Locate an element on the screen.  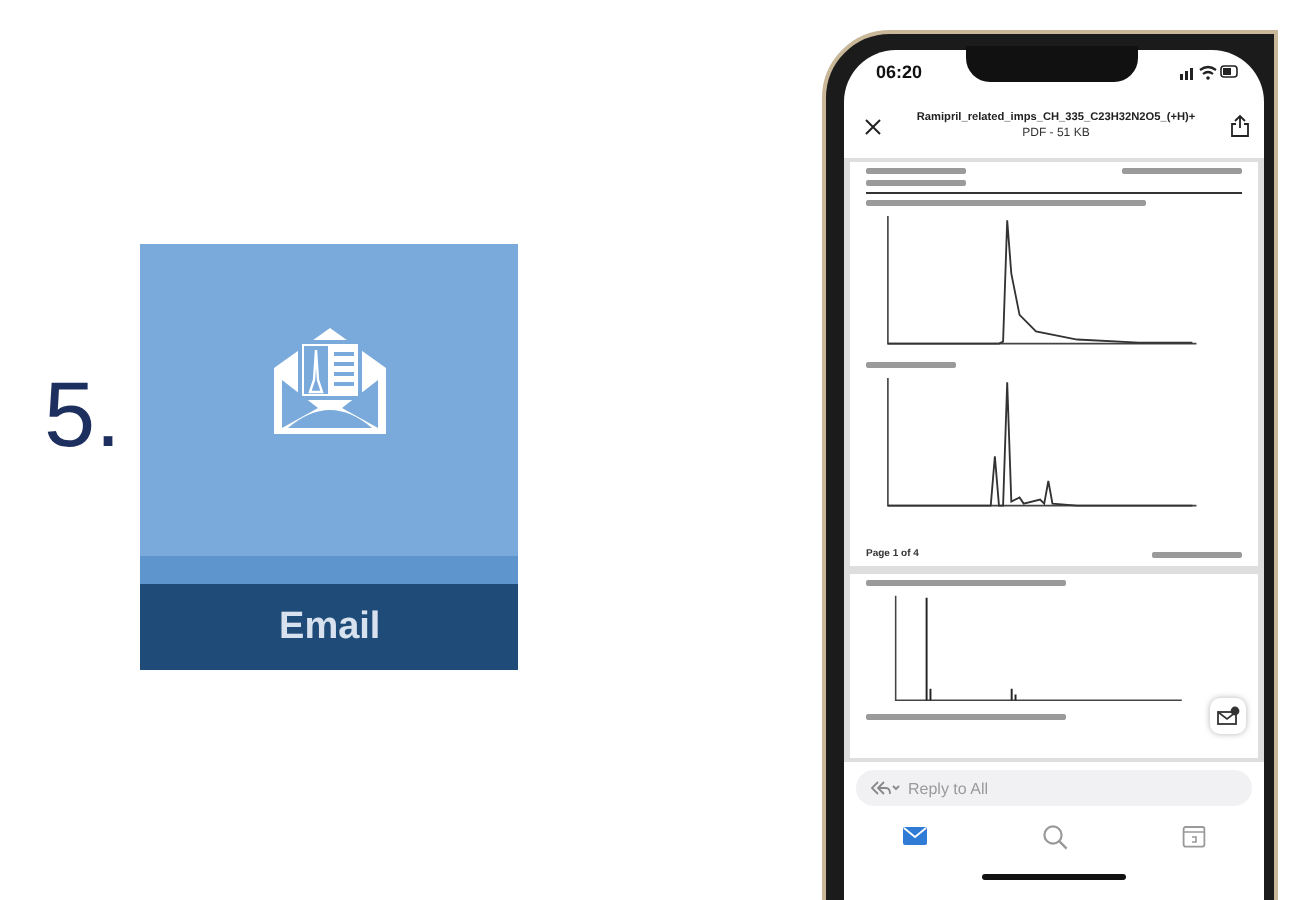
home-indicator is located at coordinates (1054, 877).